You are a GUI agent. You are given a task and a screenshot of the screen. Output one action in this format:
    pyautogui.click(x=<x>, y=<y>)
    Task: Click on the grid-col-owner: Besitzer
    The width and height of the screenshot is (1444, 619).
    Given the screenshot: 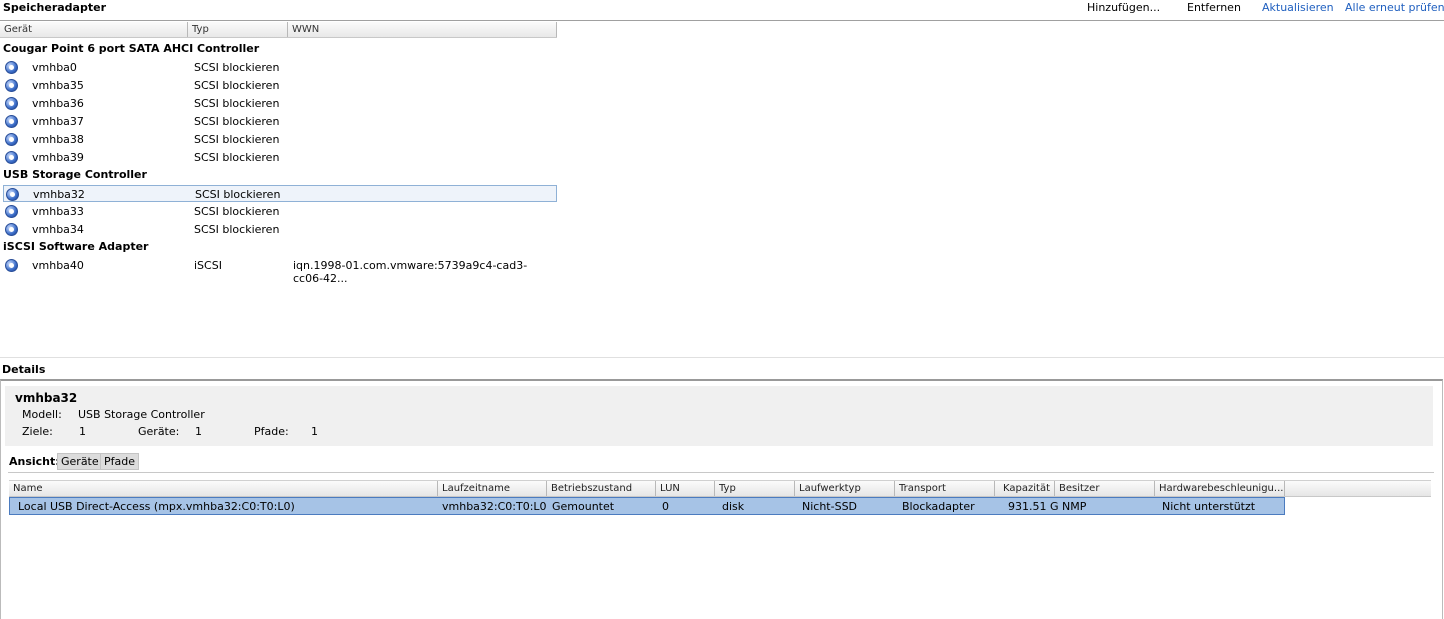 What is the action you would take?
    pyautogui.click(x=1105, y=488)
    